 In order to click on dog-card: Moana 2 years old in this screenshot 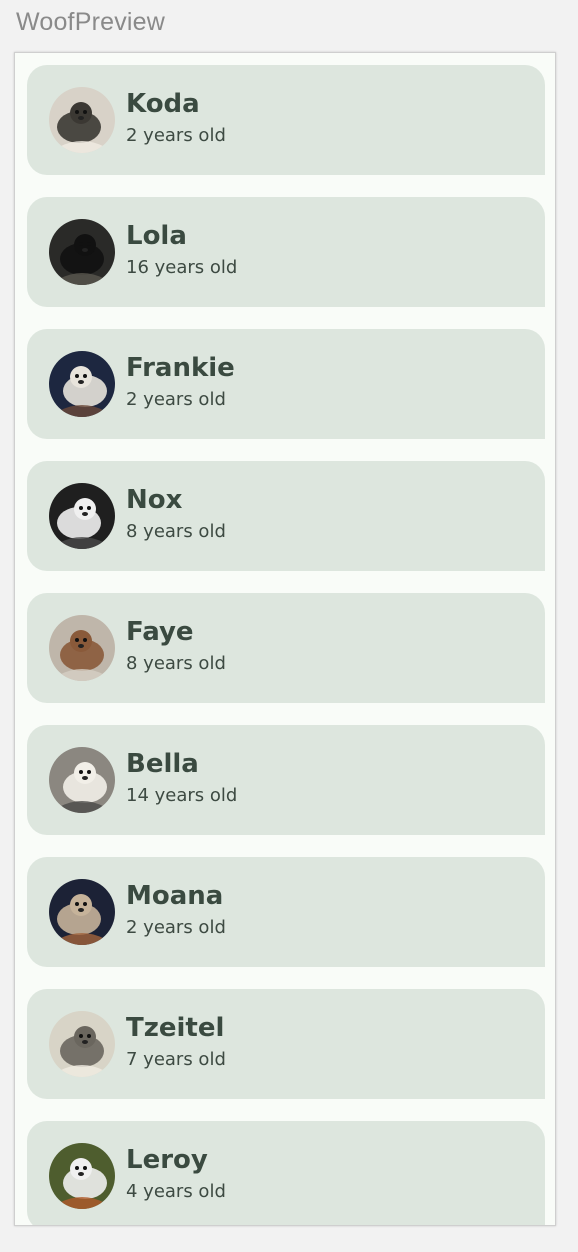, I will do `click(286, 912)`.